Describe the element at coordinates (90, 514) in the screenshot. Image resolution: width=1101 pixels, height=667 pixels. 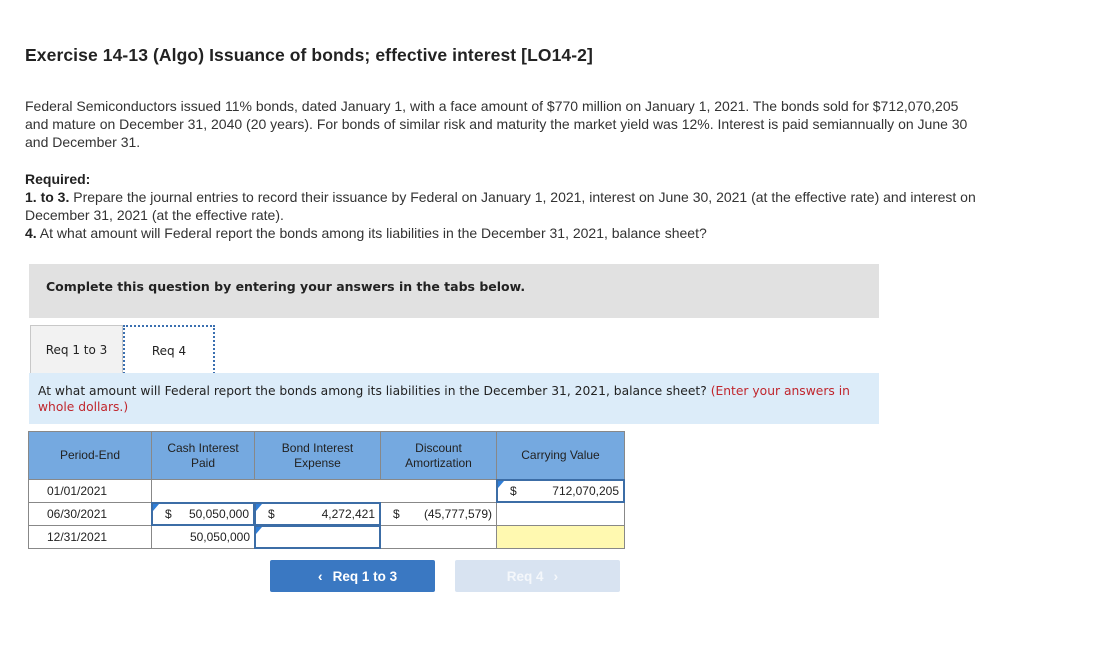
I see `period-cell: 06/30/2021` at that location.